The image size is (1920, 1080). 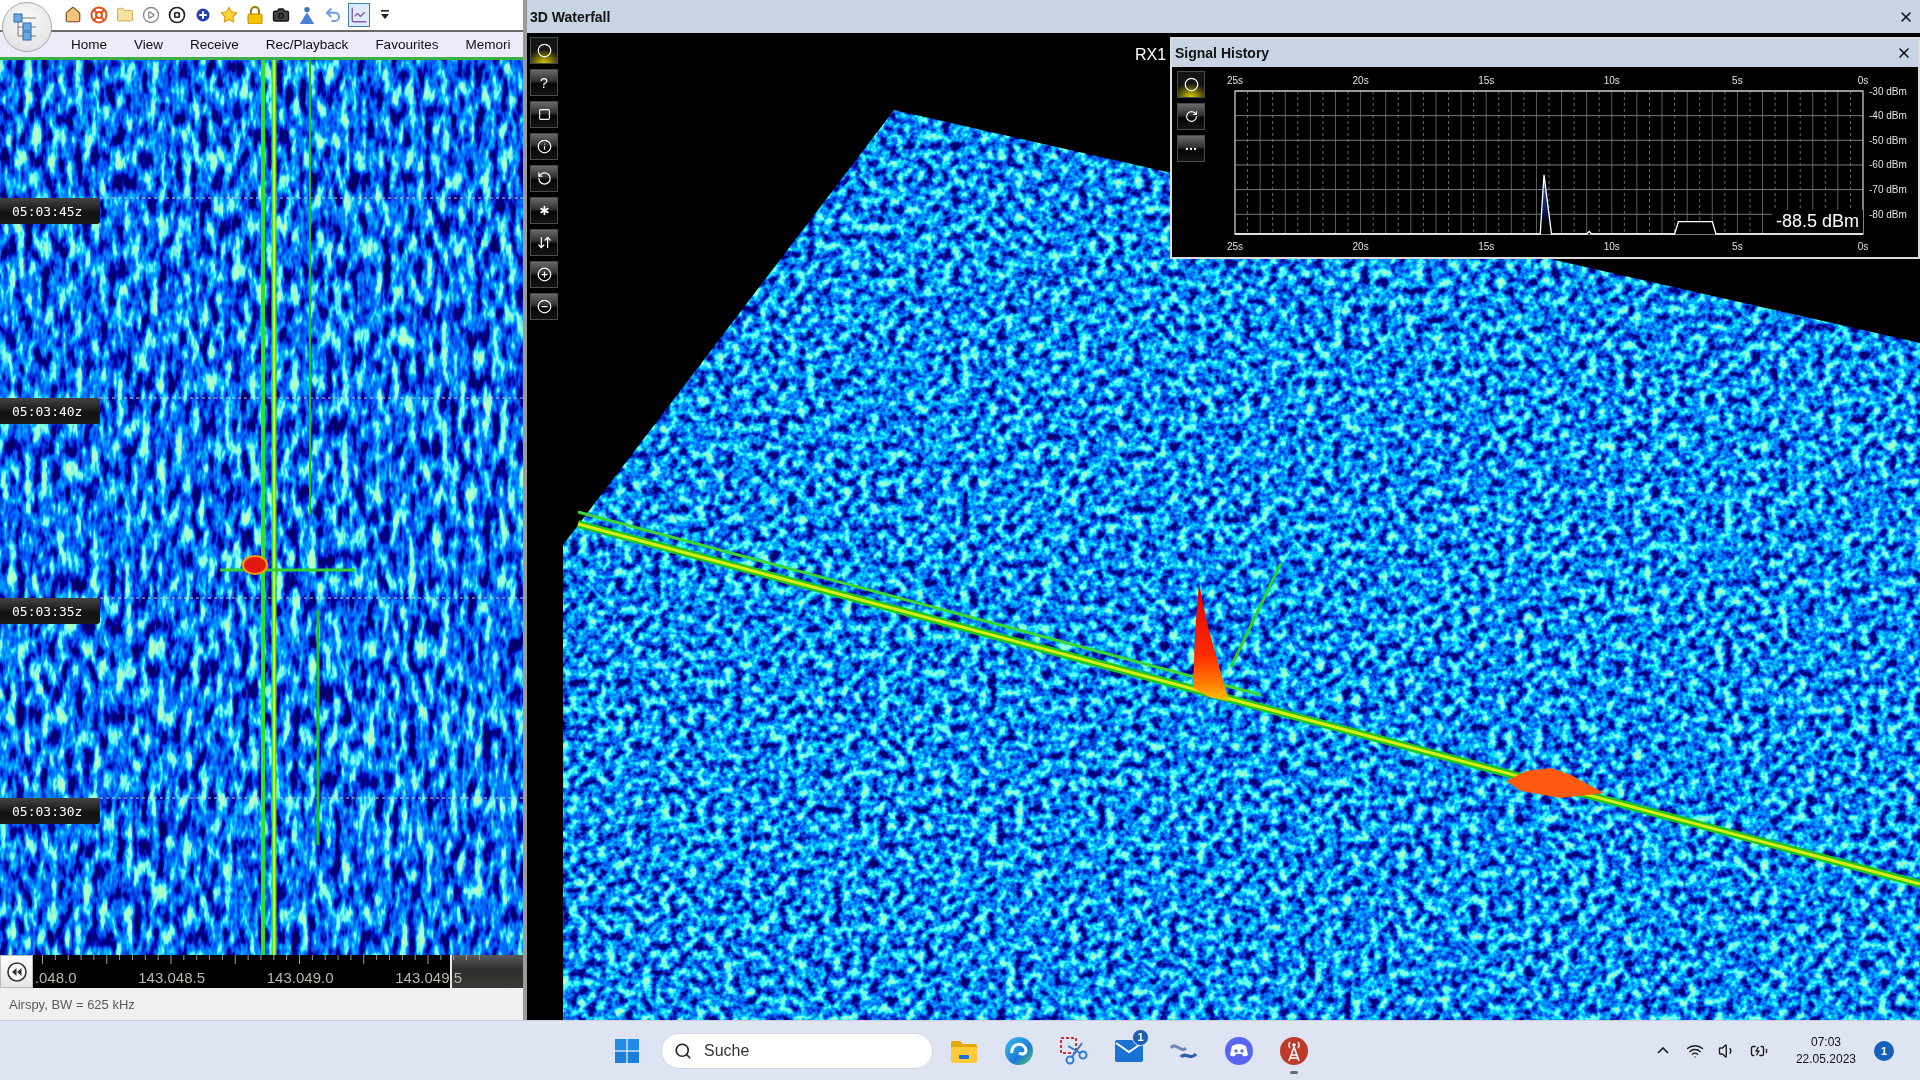 What do you see at coordinates (1239, 1050) in the screenshot?
I see `game-controller-icon` at bounding box center [1239, 1050].